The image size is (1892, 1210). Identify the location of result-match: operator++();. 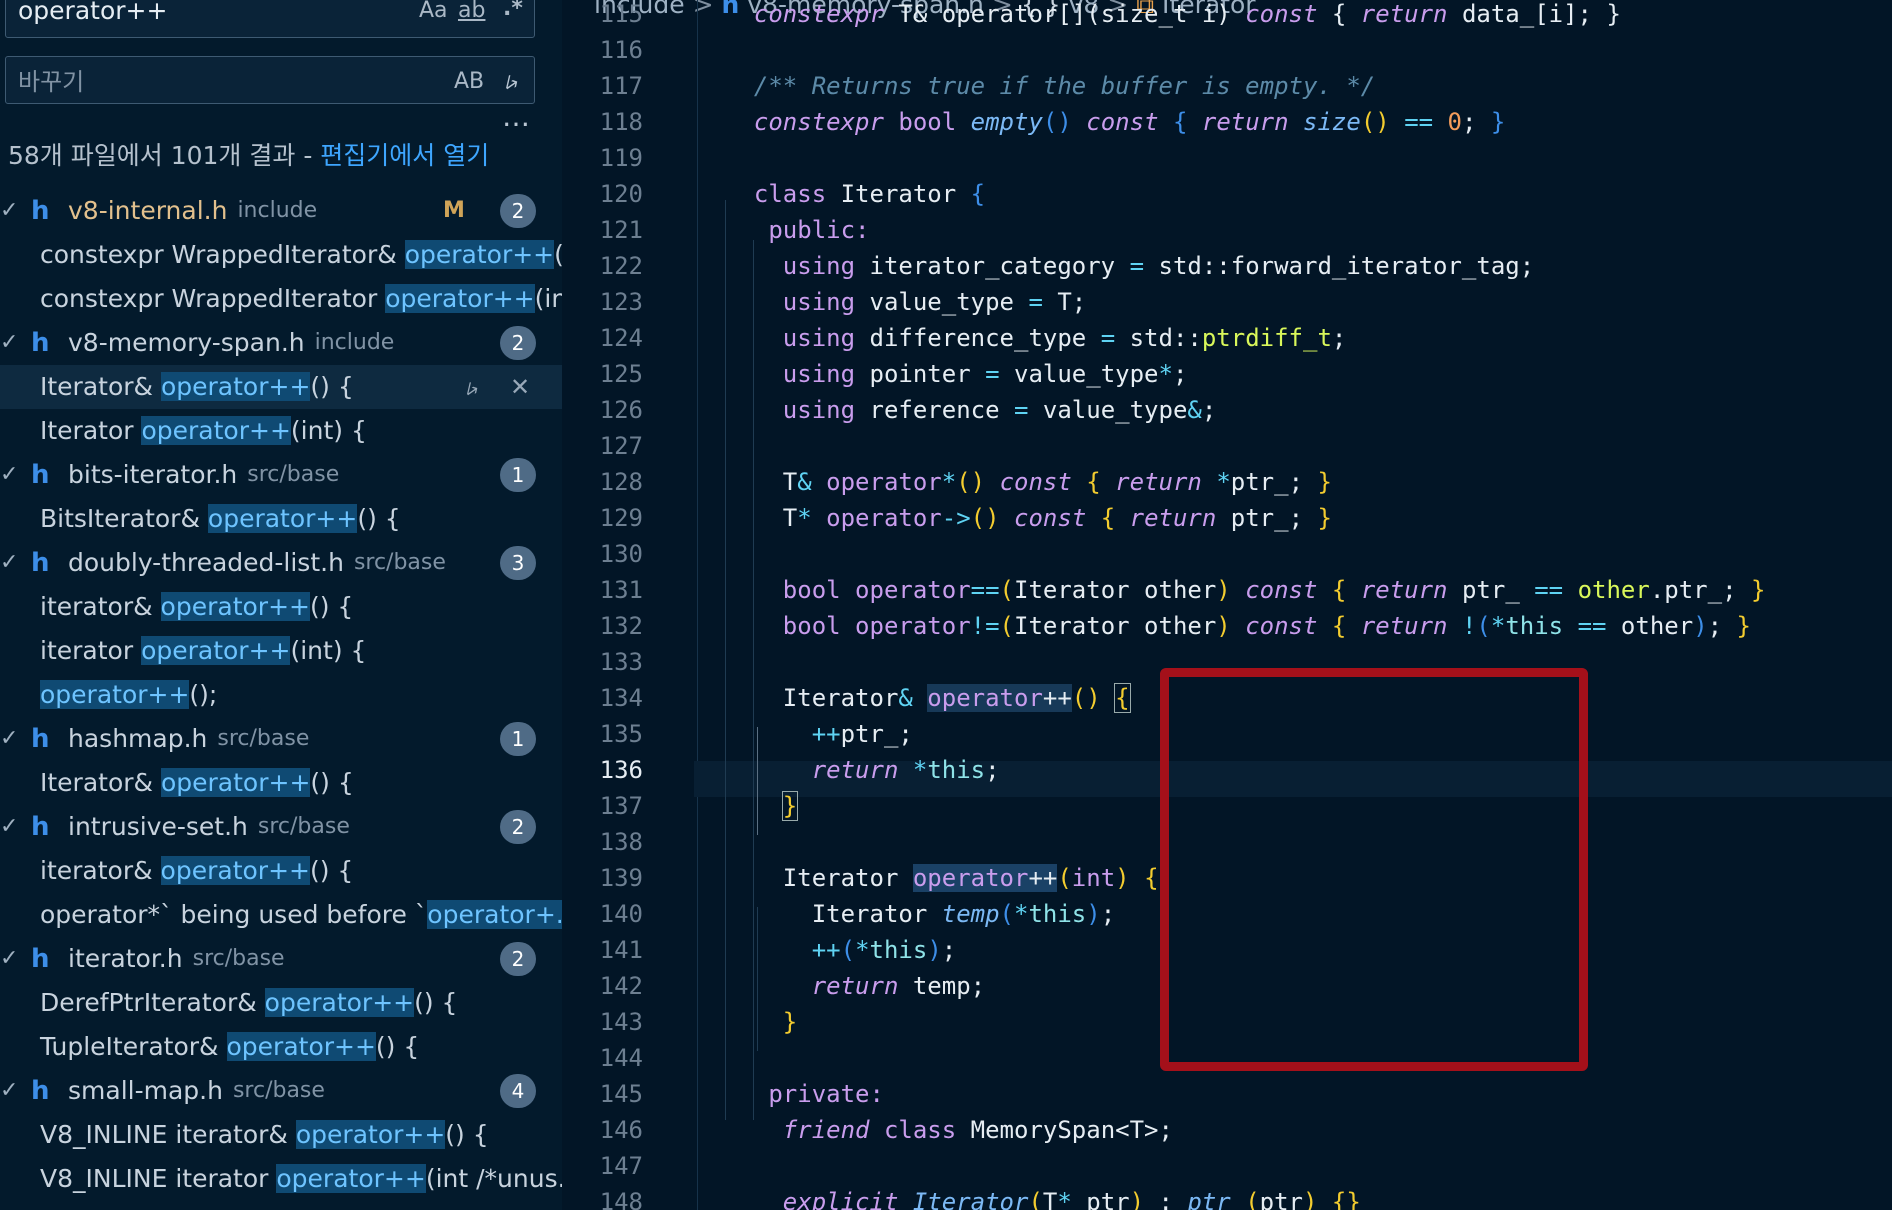
(281, 695).